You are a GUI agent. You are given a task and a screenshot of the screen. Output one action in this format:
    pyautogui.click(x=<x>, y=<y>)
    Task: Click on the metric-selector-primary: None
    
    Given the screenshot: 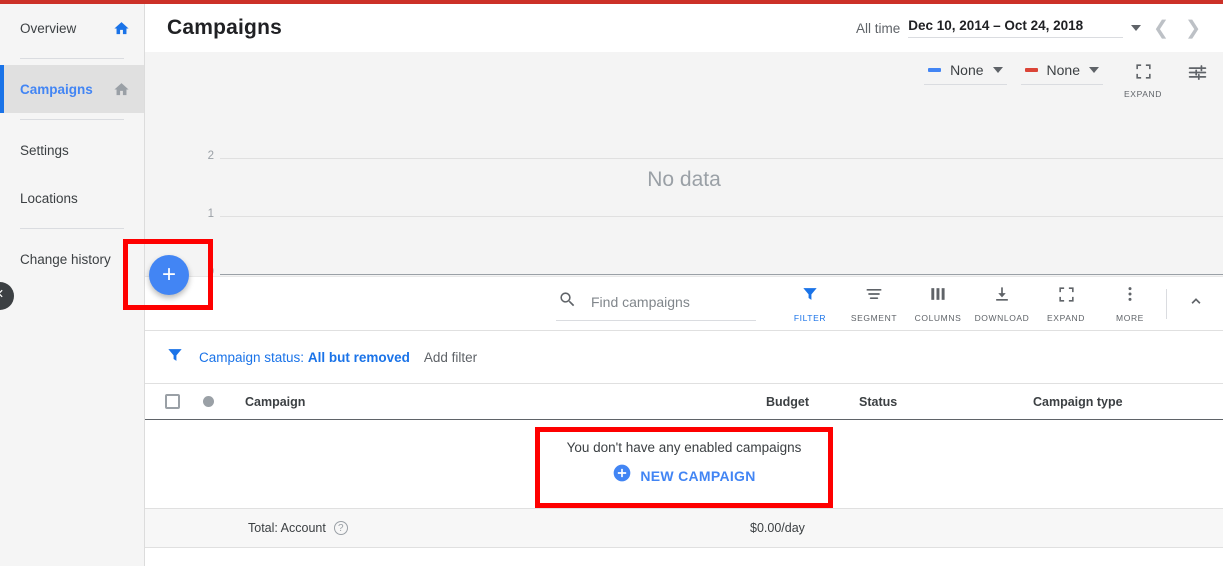 What is the action you would take?
    pyautogui.click(x=965, y=72)
    